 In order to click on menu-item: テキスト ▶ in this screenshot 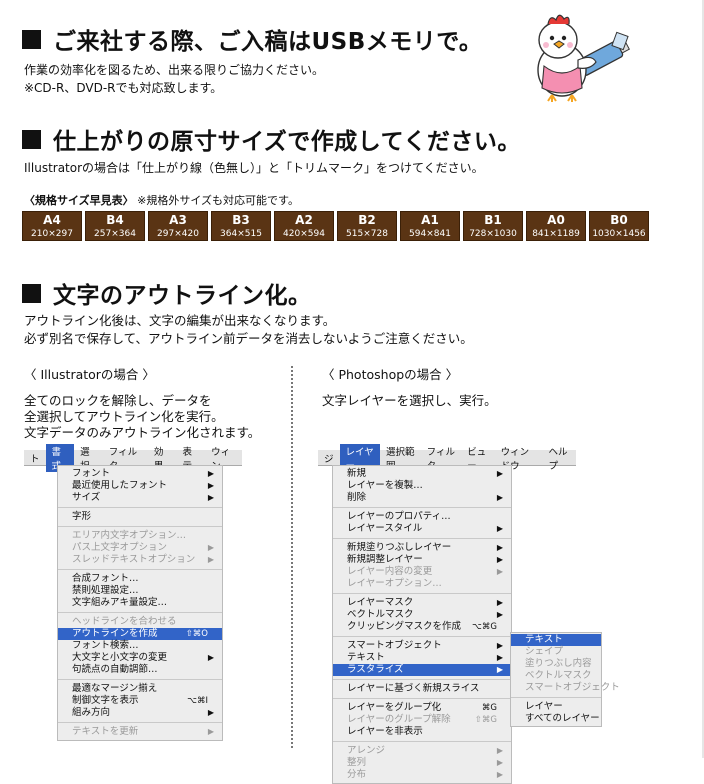, I will do `click(422, 658)`.